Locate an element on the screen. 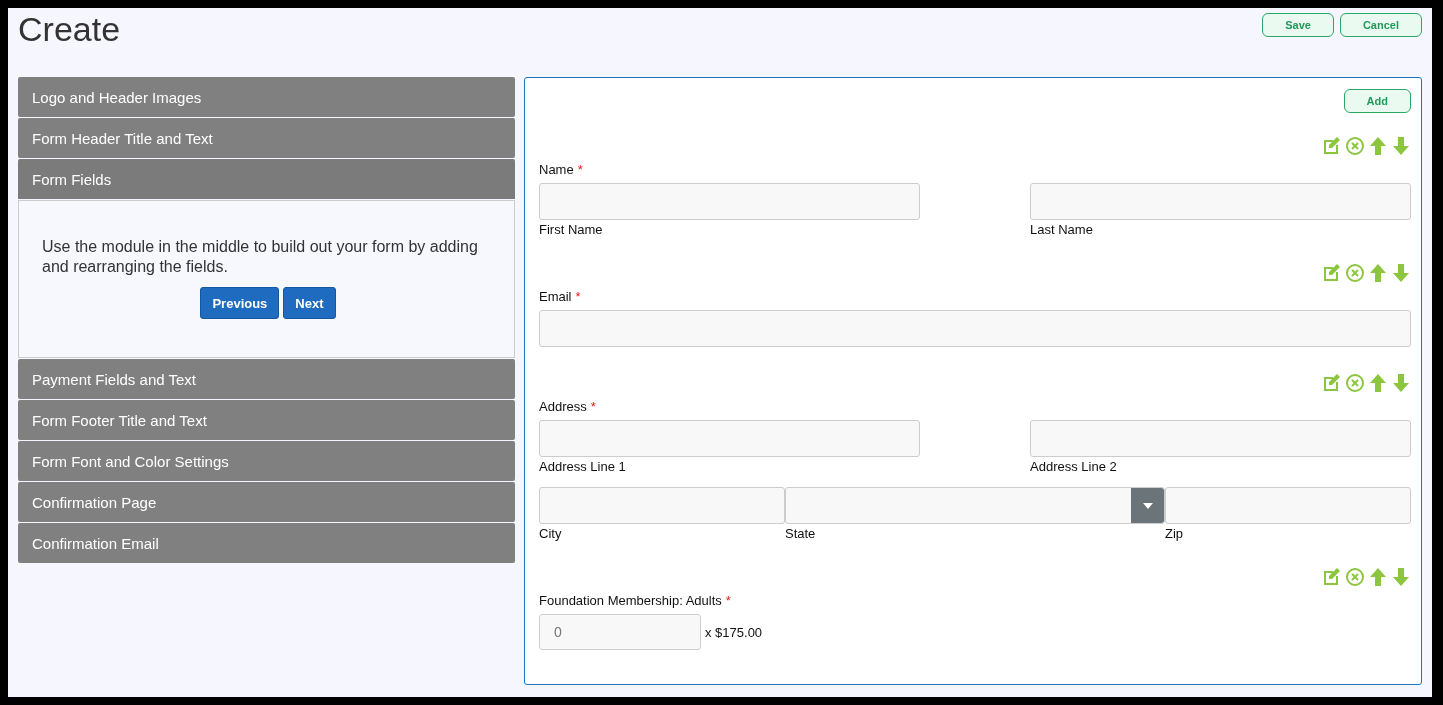  accordion-header: Confirmation Email is located at coordinates (266, 543).